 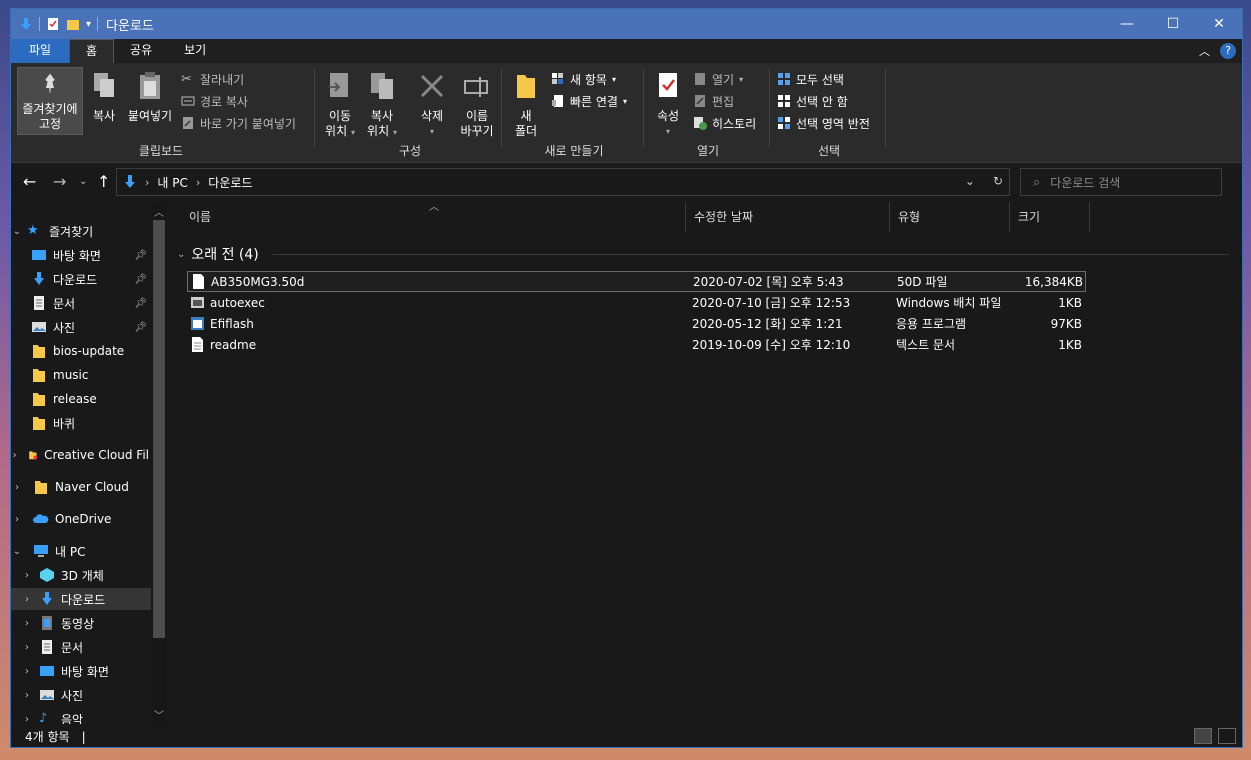 What do you see at coordinates (432, 103) in the screenshot?
I see `delete-button: 삭제 ▾` at bounding box center [432, 103].